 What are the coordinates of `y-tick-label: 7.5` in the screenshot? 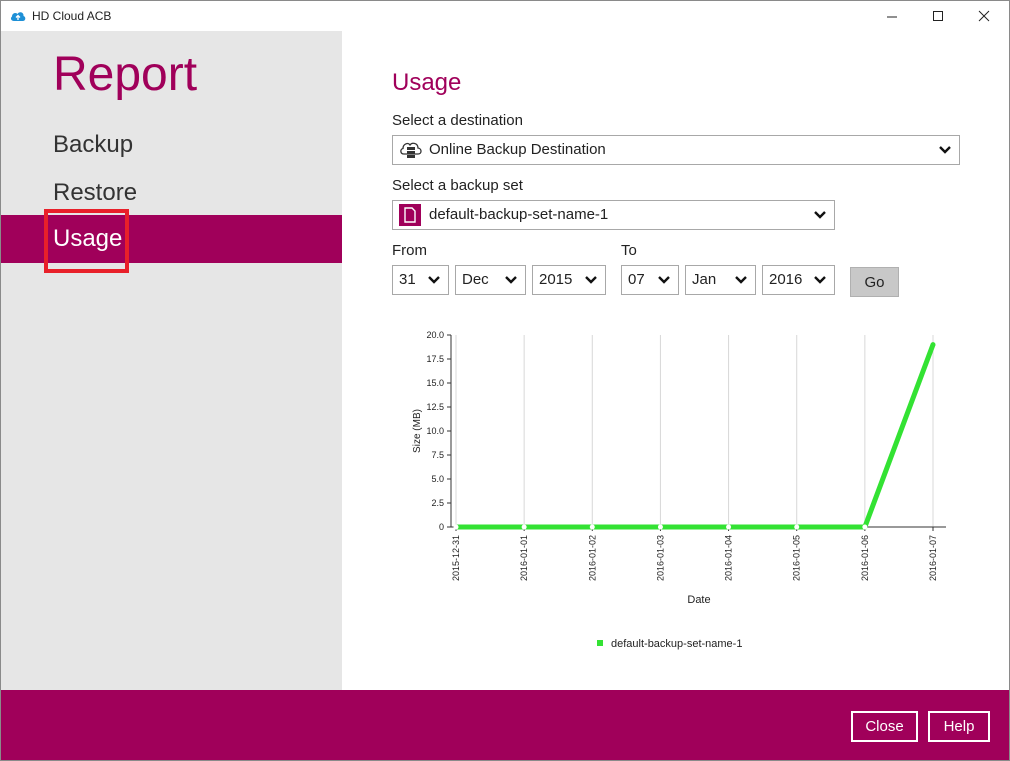 It's located at (437, 455).